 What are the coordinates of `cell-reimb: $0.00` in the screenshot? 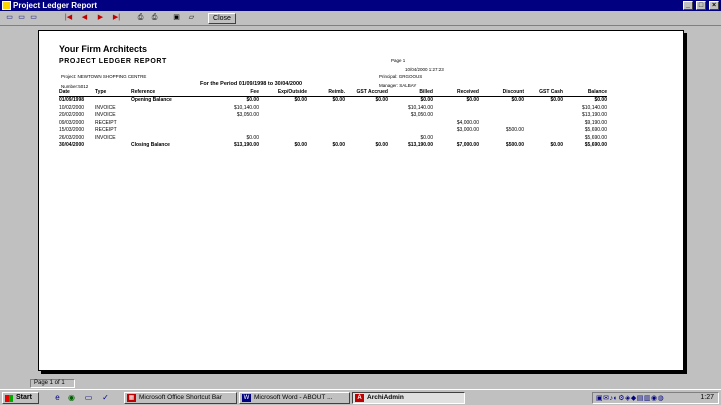 It's located at (338, 100).